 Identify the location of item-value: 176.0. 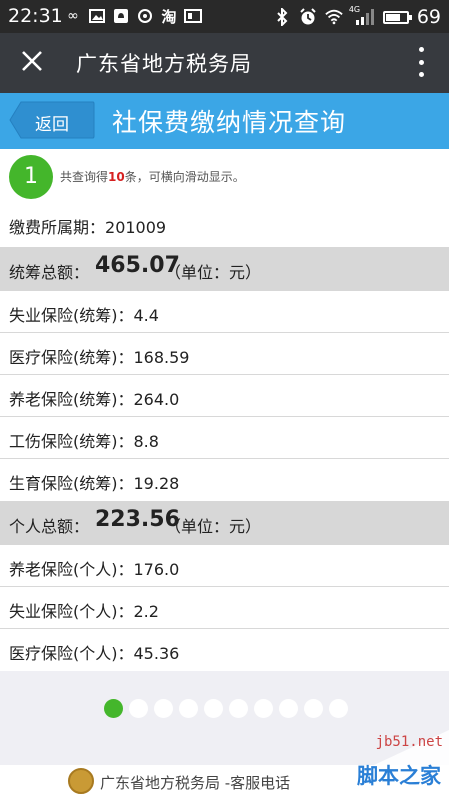
(156, 569).